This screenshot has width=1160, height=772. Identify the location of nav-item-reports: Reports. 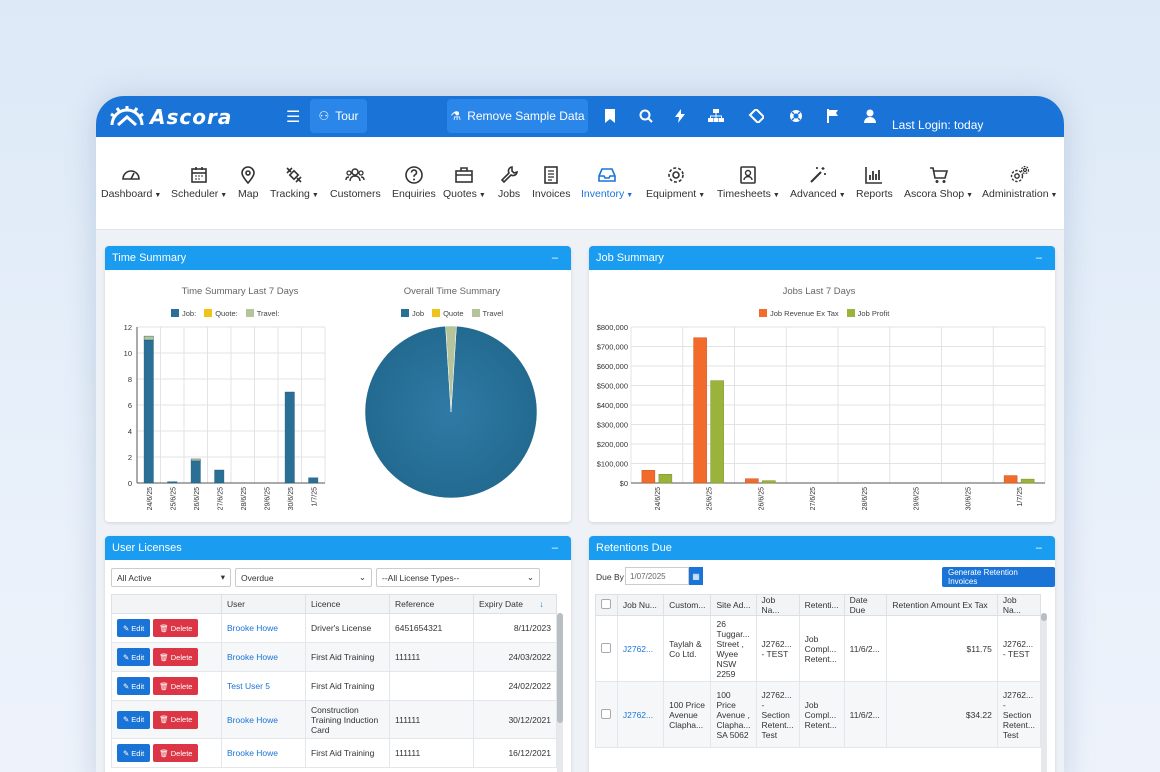
(874, 181).